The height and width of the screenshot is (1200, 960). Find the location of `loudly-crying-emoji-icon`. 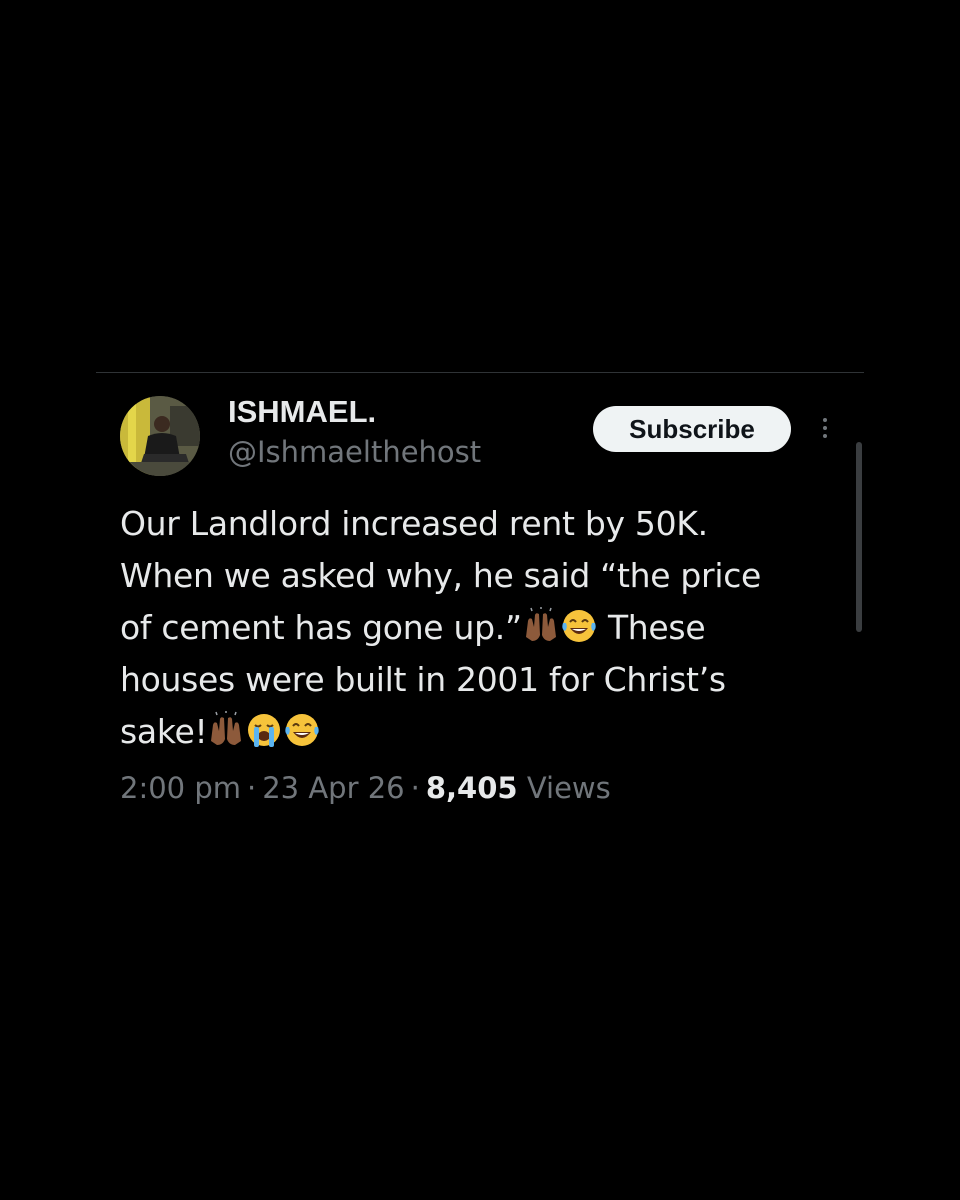

loudly-crying-emoji-icon is located at coordinates (264, 730).